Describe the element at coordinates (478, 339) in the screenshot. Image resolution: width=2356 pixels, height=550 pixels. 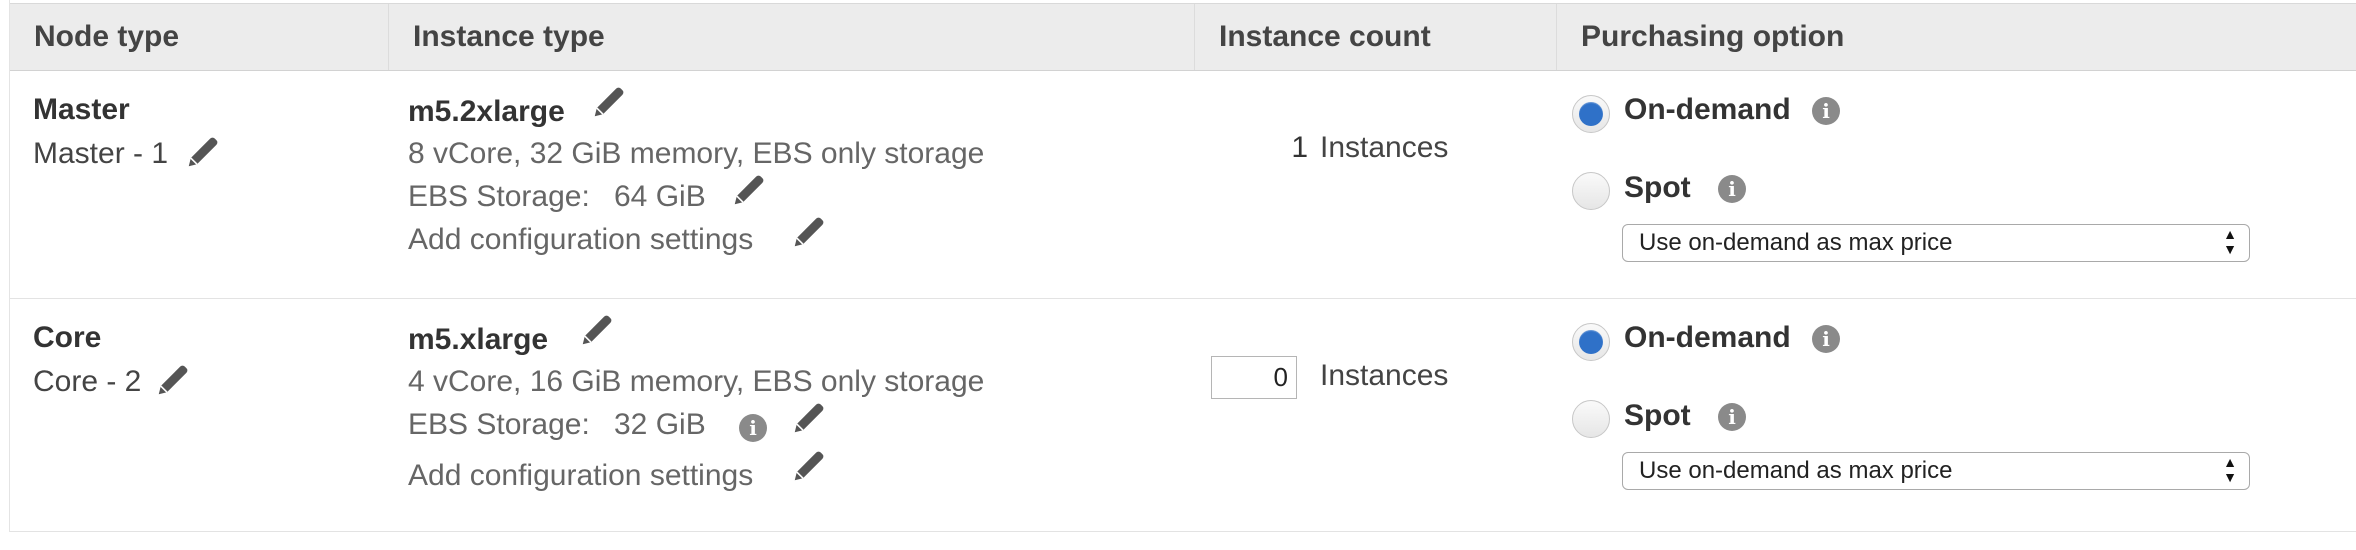
I see `instance-type-name: m5.xlarge` at that location.